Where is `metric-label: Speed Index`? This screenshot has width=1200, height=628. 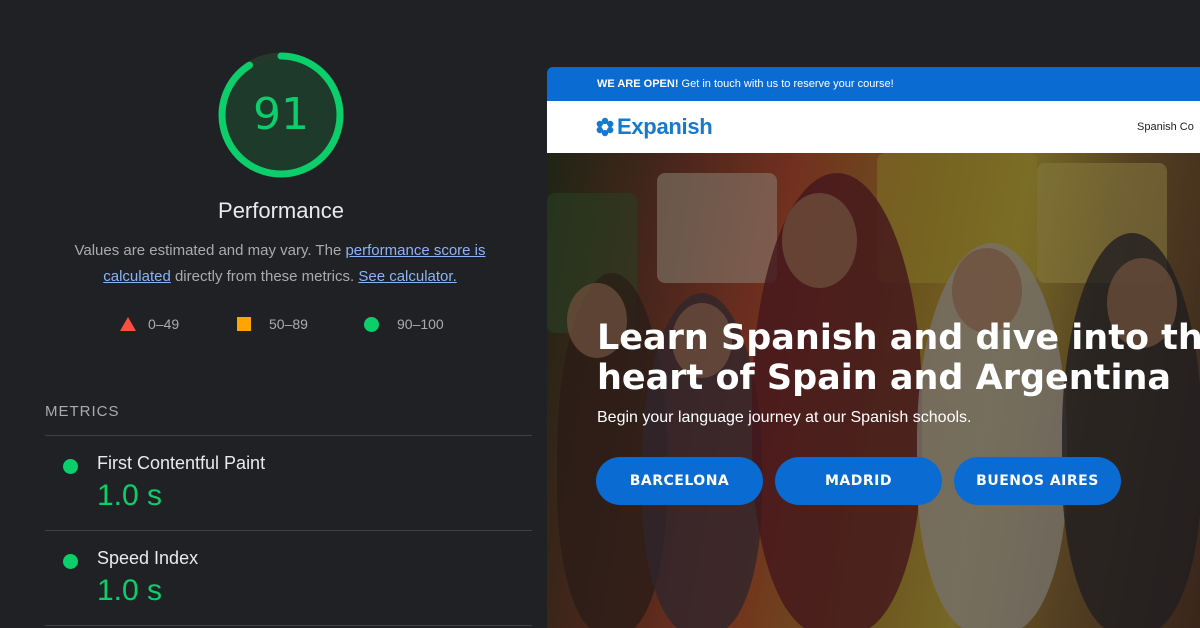 metric-label: Speed Index is located at coordinates (148, 558).